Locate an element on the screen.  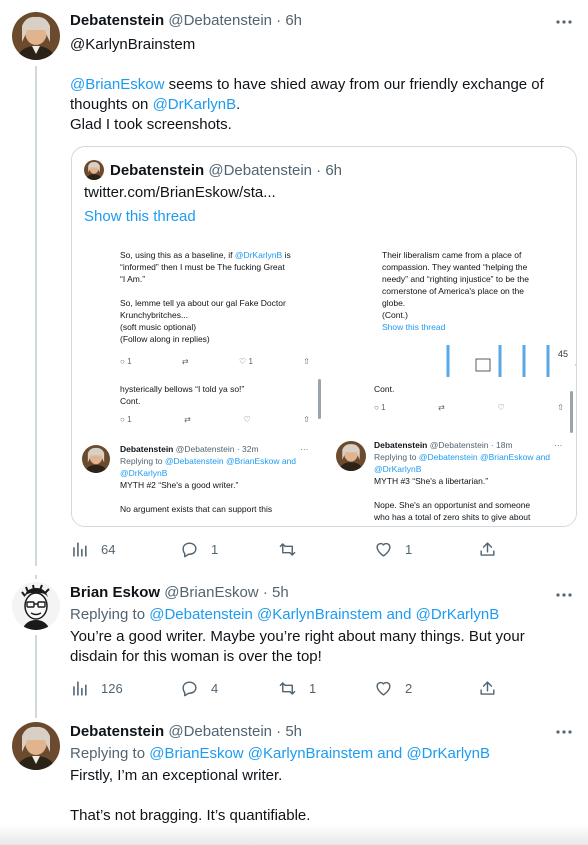
text-line: (soft music optional) is located at coordinates (158, 327).